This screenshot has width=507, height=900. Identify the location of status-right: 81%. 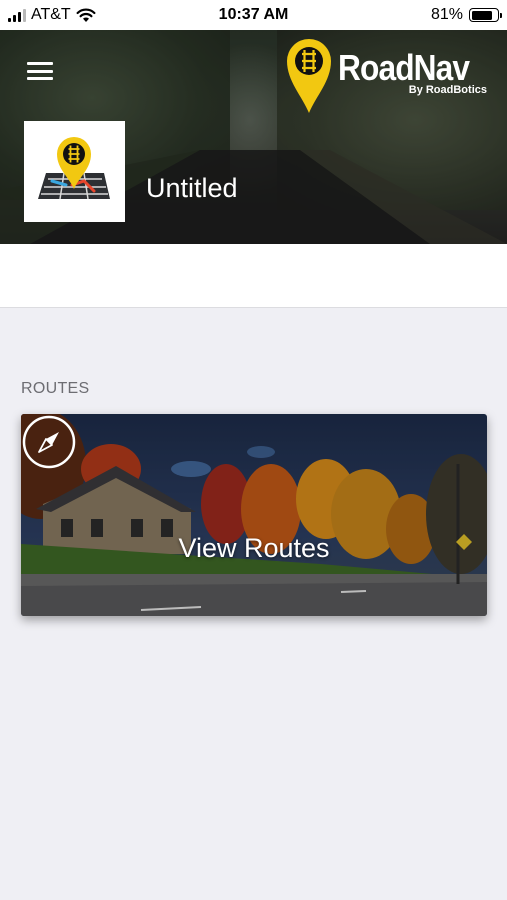
(466, 15).